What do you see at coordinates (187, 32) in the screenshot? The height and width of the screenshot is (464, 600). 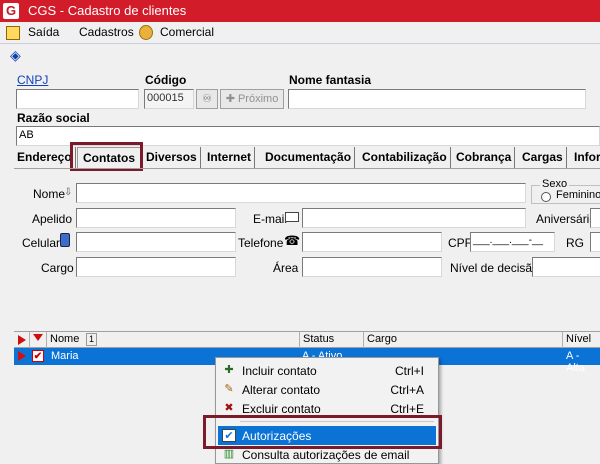 I see `menu-comercial: Comercial` at bounding box center [187, 32].